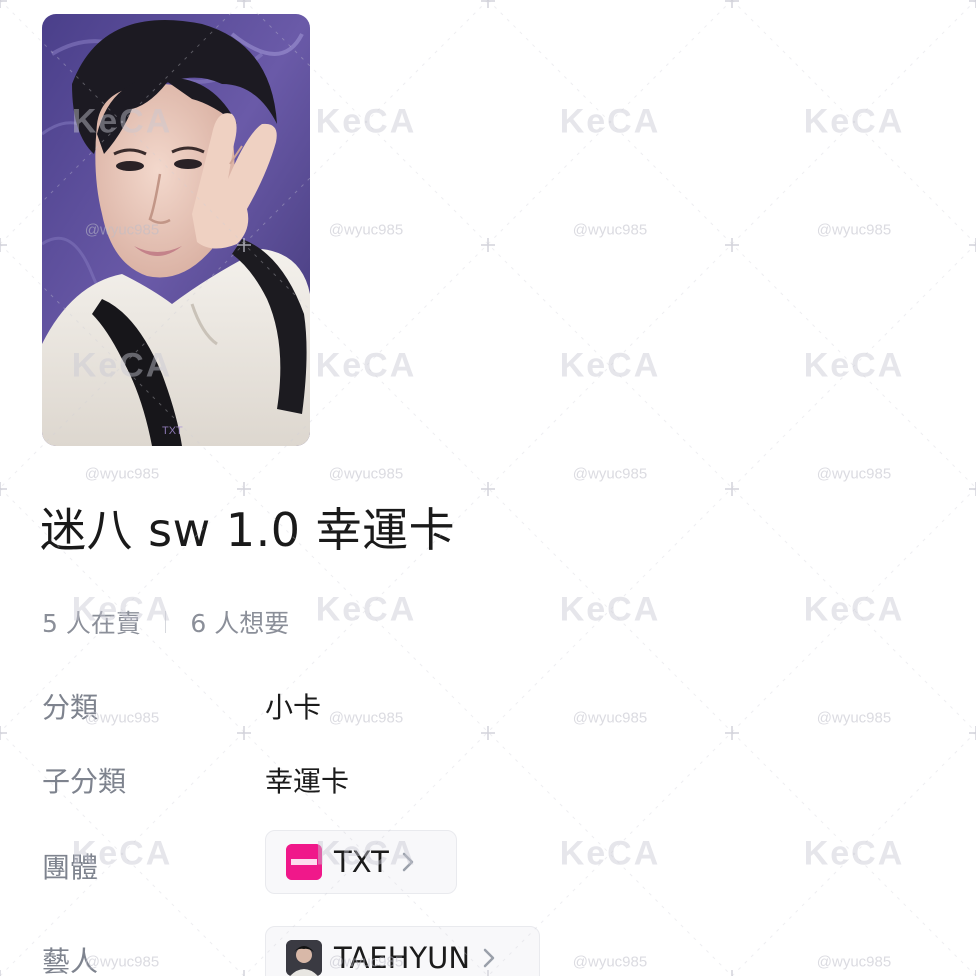 The image size is (976, 976). Describe the element at coordinates (307, 781) in the screenshot. I see `subcategory-value: 幸運卡` at that location.